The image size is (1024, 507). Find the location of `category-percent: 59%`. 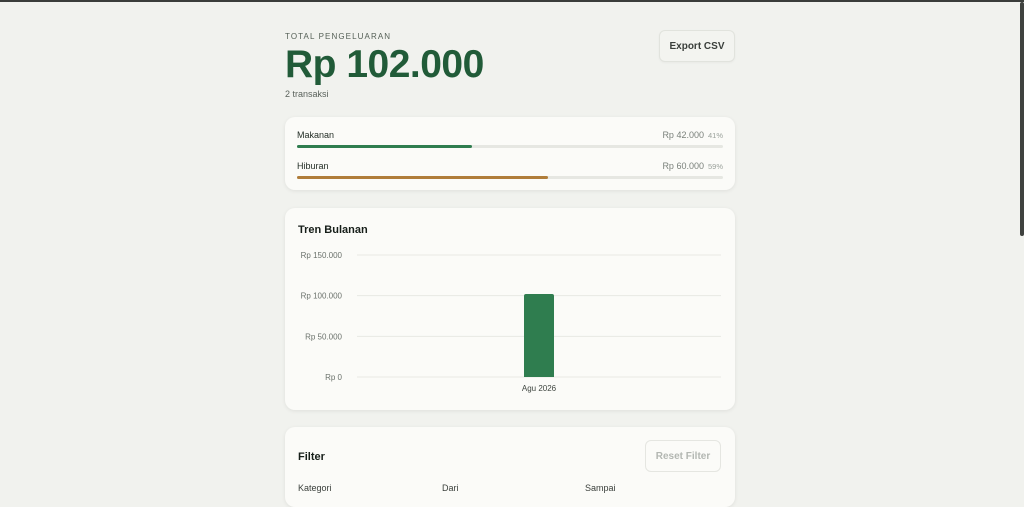

category-percent: 59% is located at coordinates (715, 166).